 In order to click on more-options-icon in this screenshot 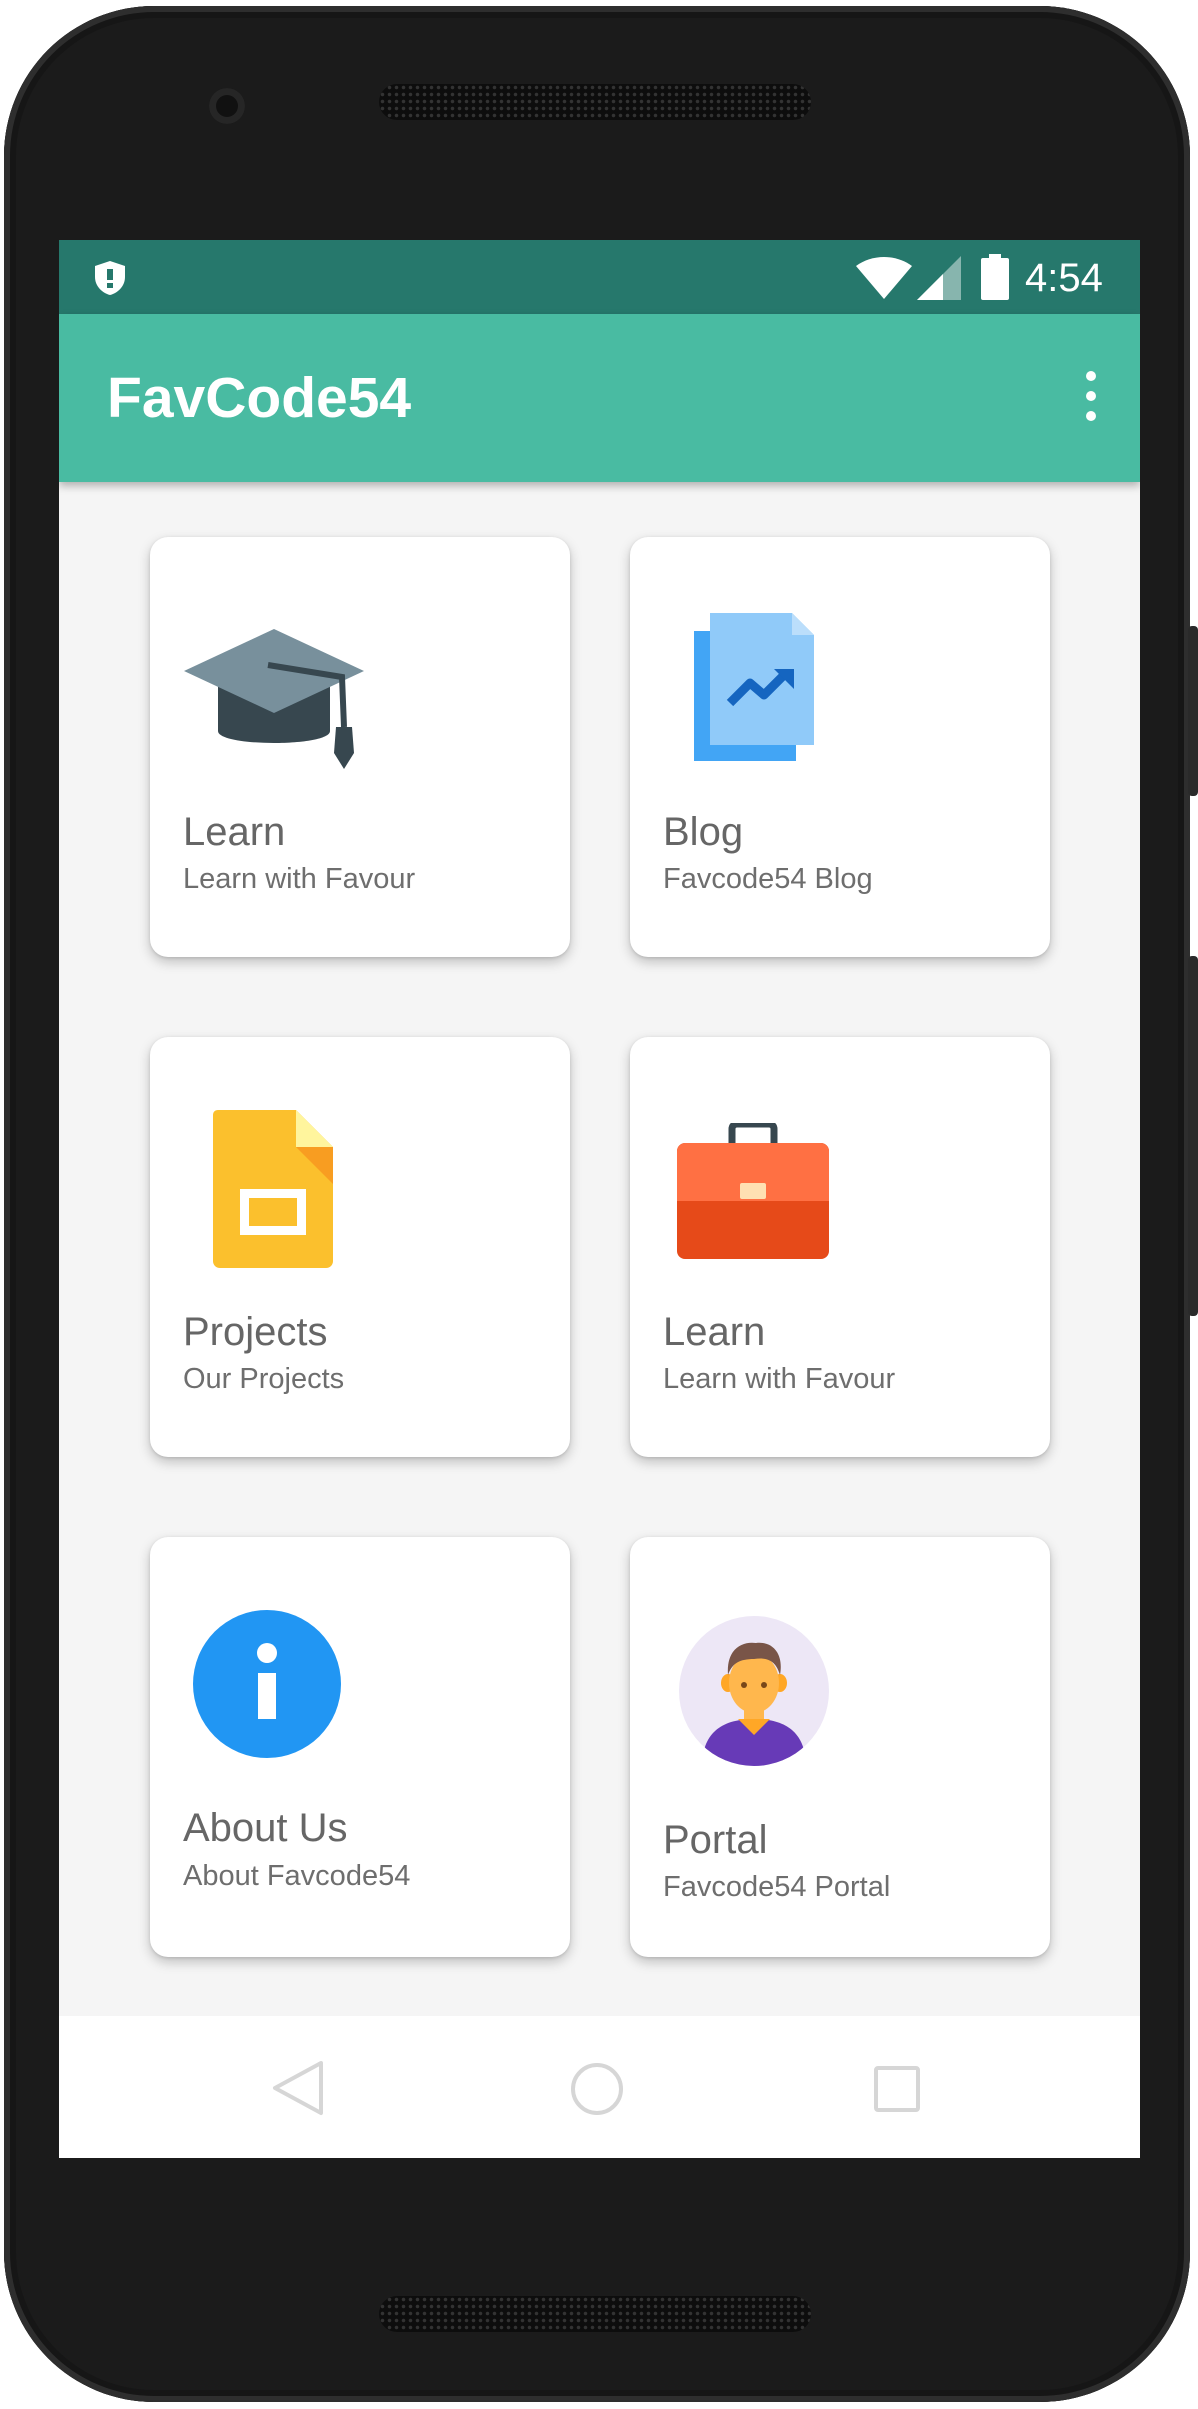, I will do `click(1091, 396)`.